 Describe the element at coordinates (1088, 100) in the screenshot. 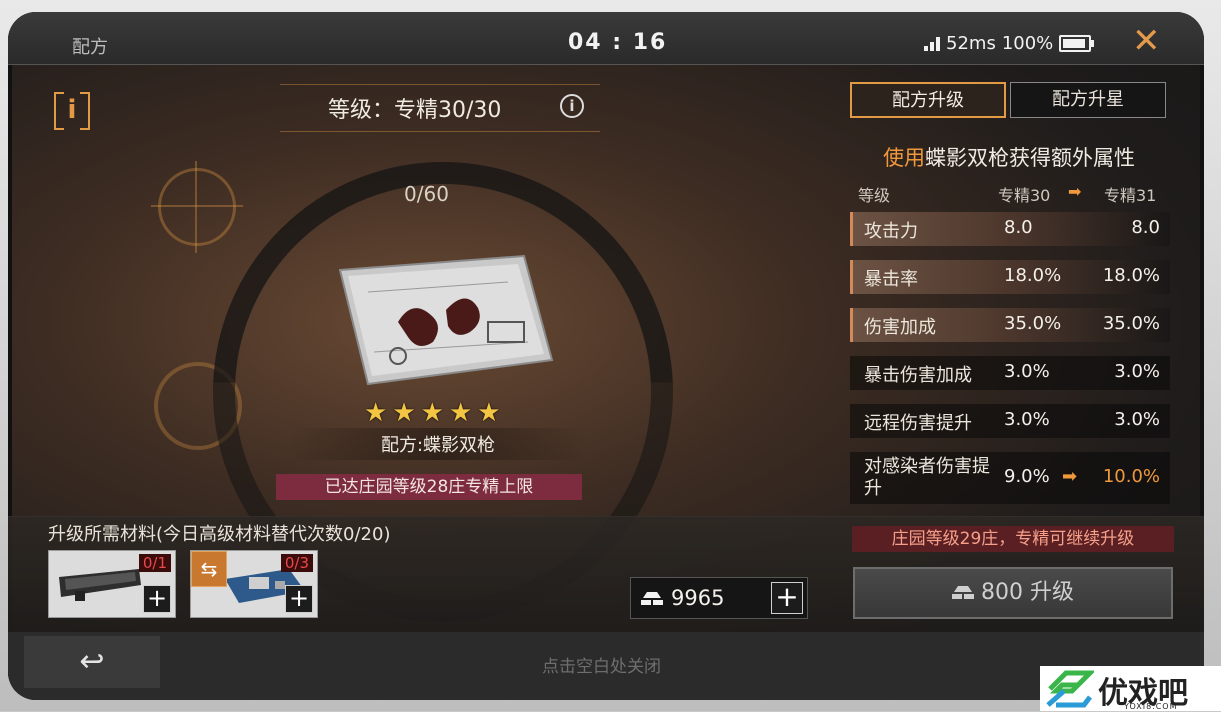

I see `tab-recipe-star-up: 配方升星` at that location.